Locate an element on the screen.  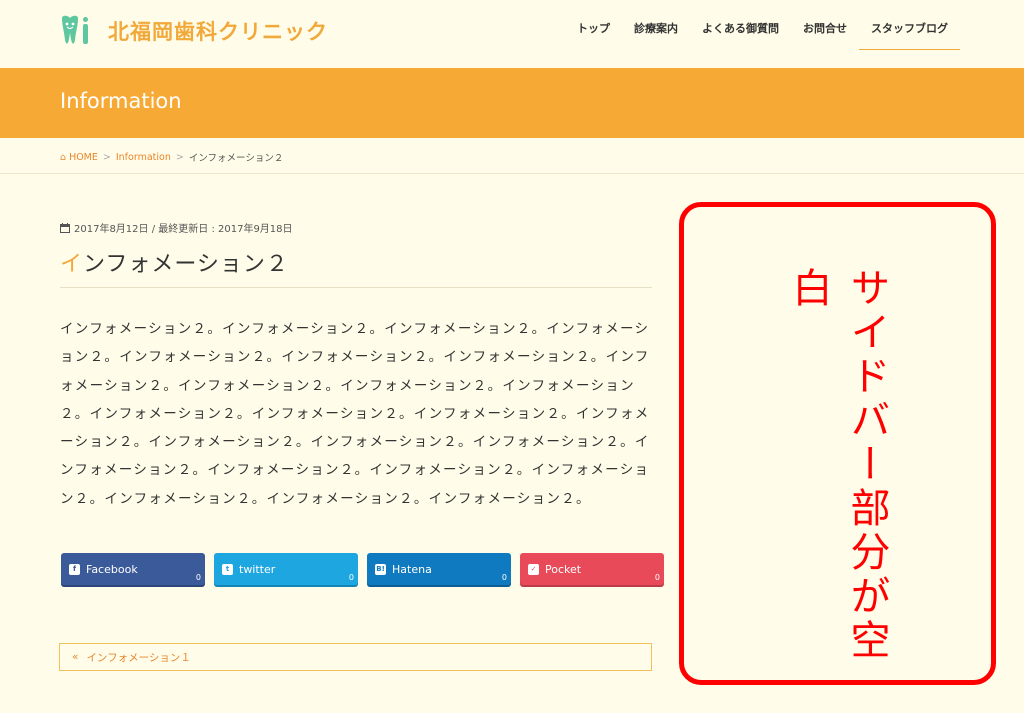
facebook-share-button: f Facebook 0 is located at coordinates (133, 569).